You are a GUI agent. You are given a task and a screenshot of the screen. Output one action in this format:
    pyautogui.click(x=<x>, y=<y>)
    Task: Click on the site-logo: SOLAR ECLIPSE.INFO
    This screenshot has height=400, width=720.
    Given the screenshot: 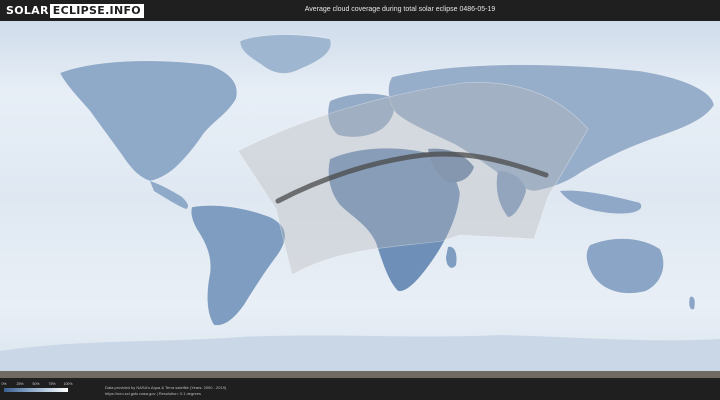 What is the action you would take?
    pyautogui.click(x=75, y=11)
    